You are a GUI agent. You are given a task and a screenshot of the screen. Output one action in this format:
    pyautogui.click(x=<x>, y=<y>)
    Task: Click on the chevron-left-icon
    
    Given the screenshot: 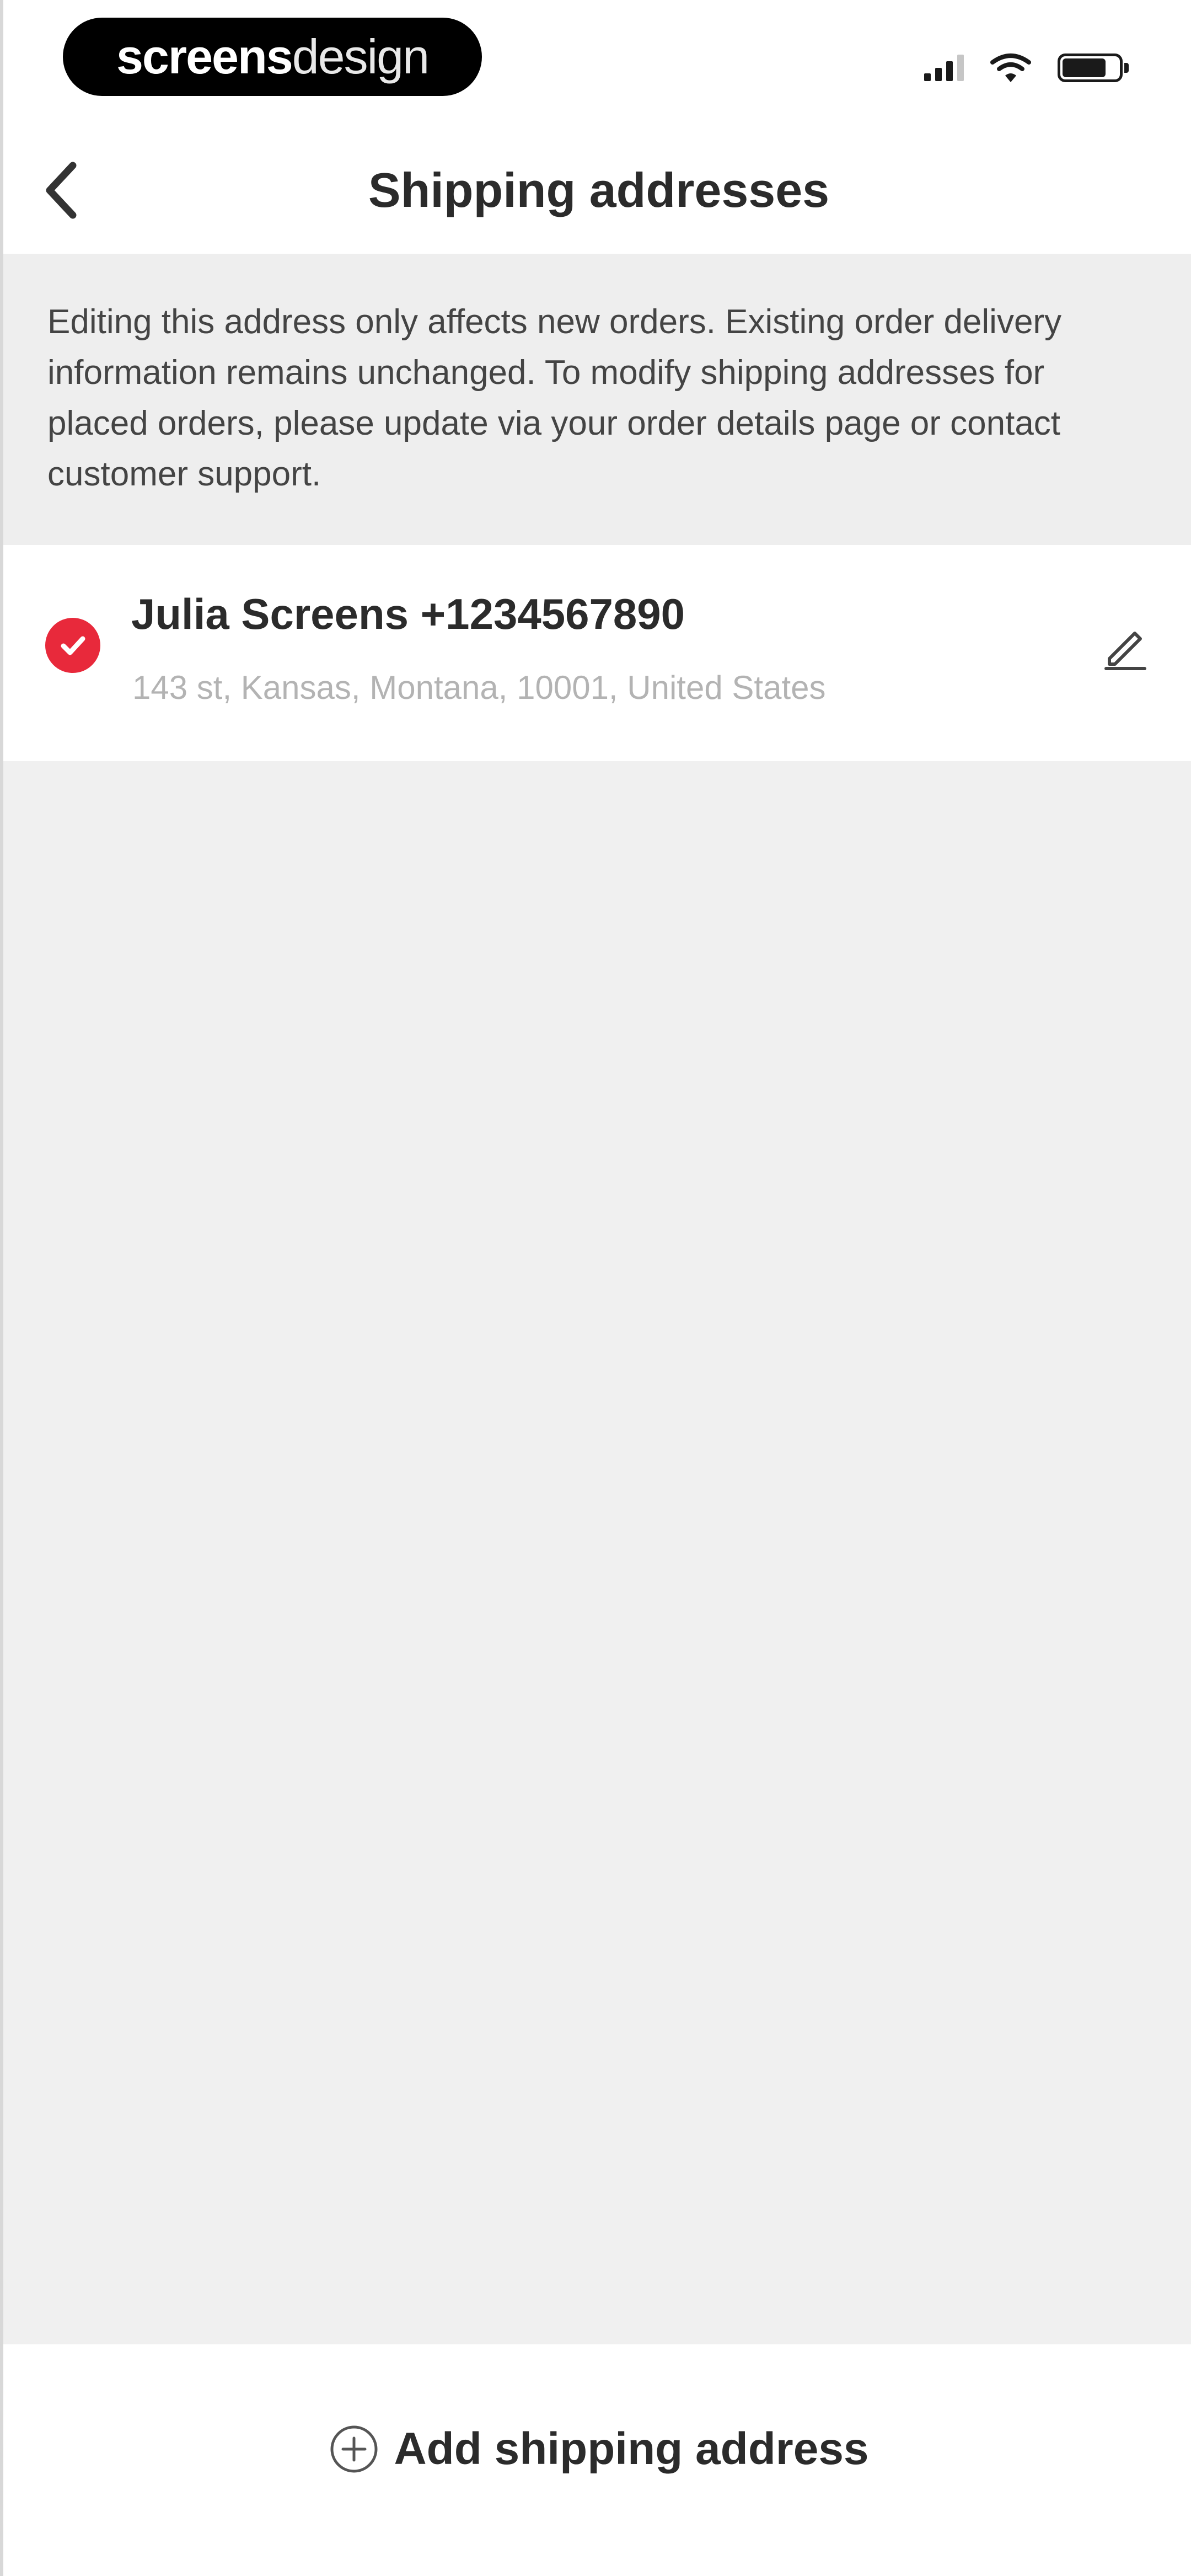 What is the action you would take?
    pyautogui.click(x=61, y=190)
    